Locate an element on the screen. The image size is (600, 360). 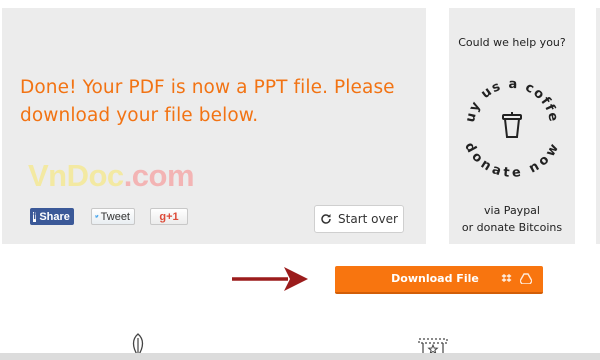
google-plus-button: g+1 is located at coordinates (169, 216).